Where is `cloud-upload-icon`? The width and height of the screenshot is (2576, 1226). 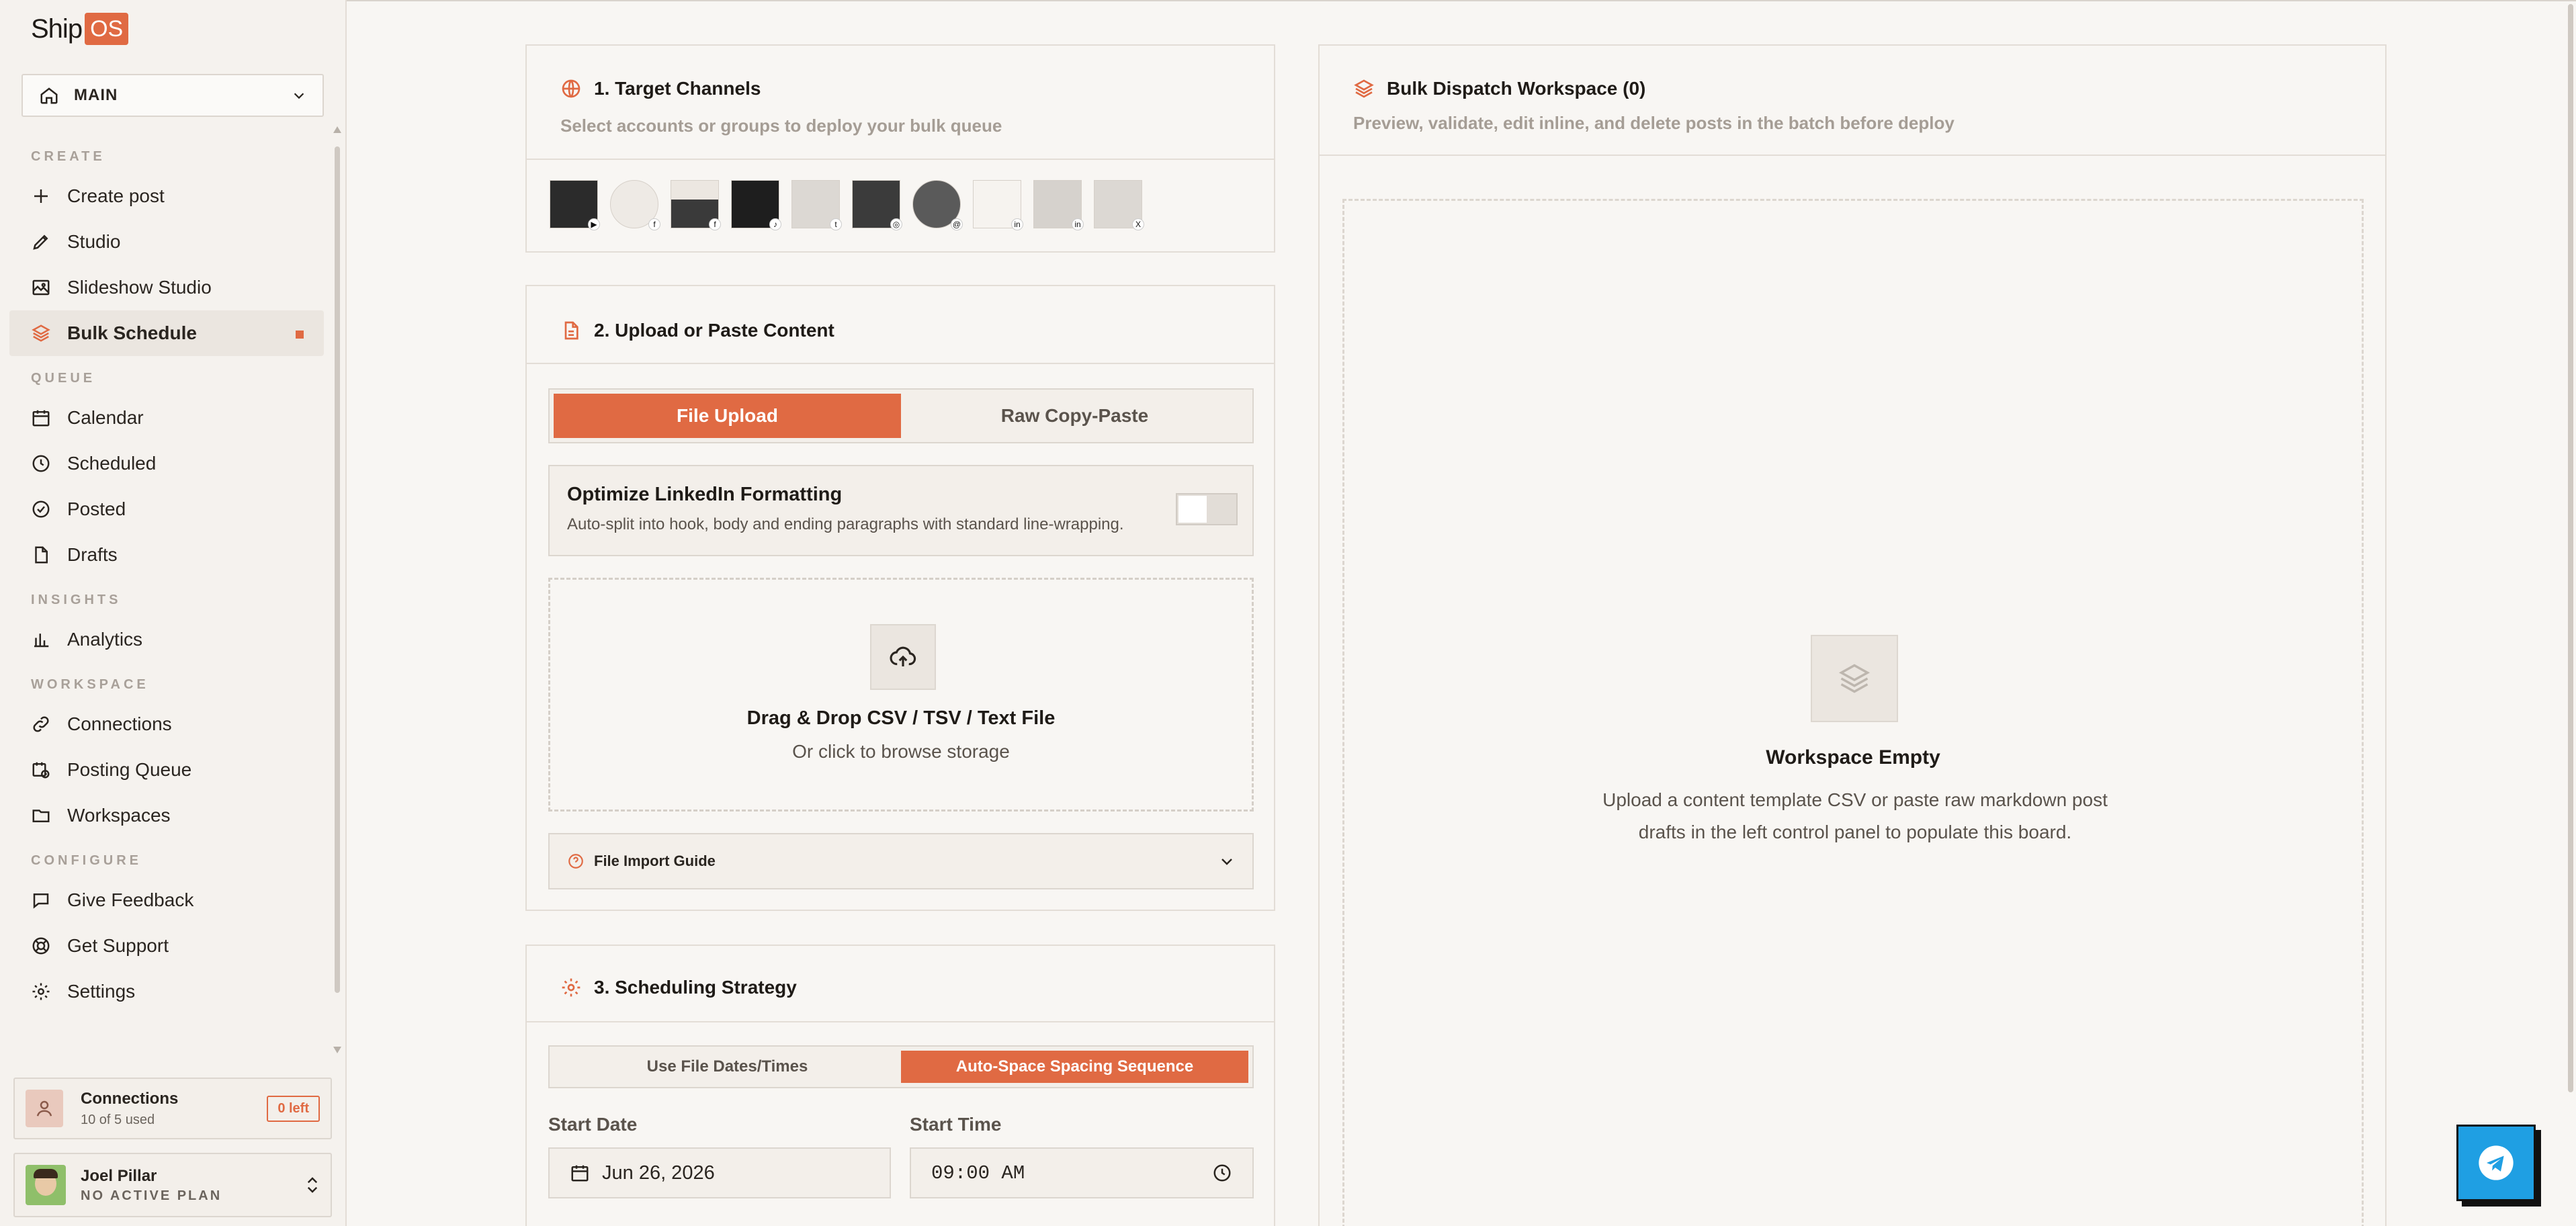 cloud-upload-icon is located at coordinates (903, 656).